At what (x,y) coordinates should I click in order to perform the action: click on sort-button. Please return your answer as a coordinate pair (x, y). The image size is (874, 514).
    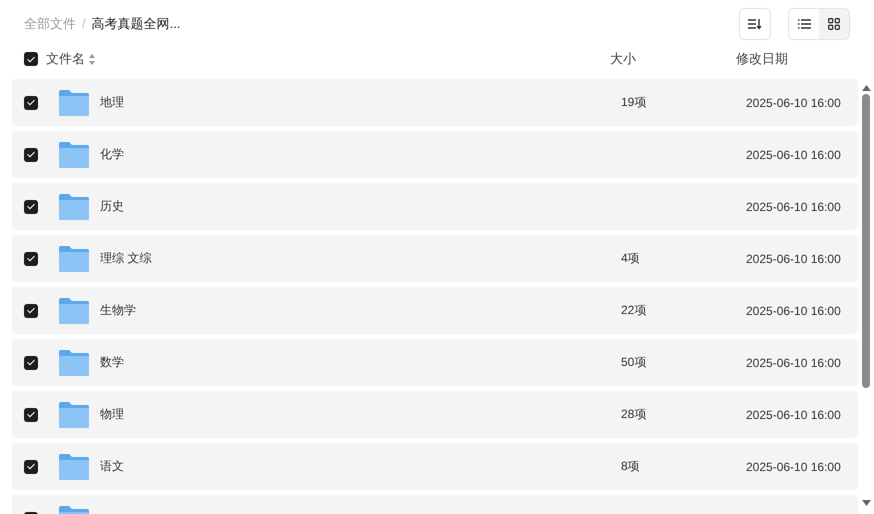
    Looking at the image, I should click on (755, 24).